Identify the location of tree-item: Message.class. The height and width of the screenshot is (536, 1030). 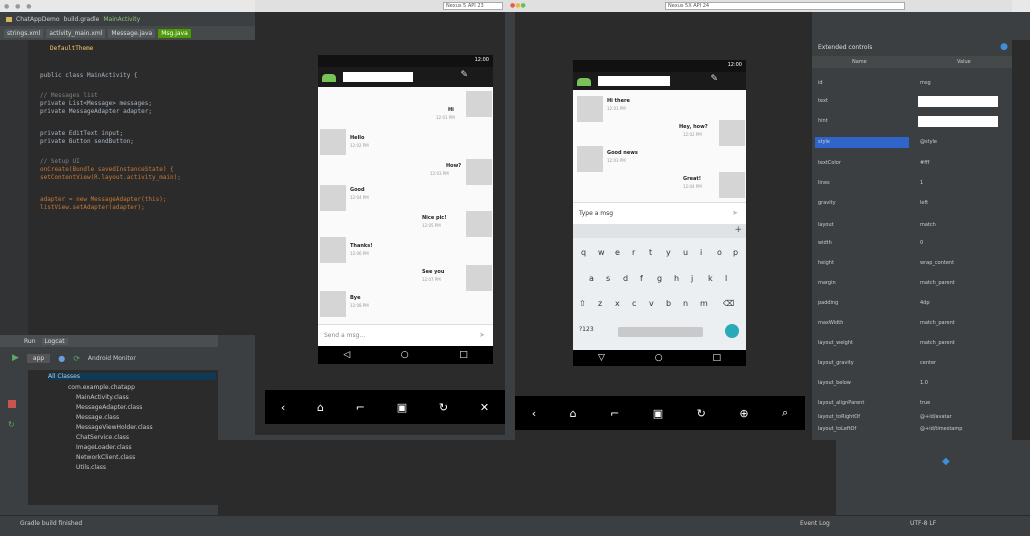
(97, 417).